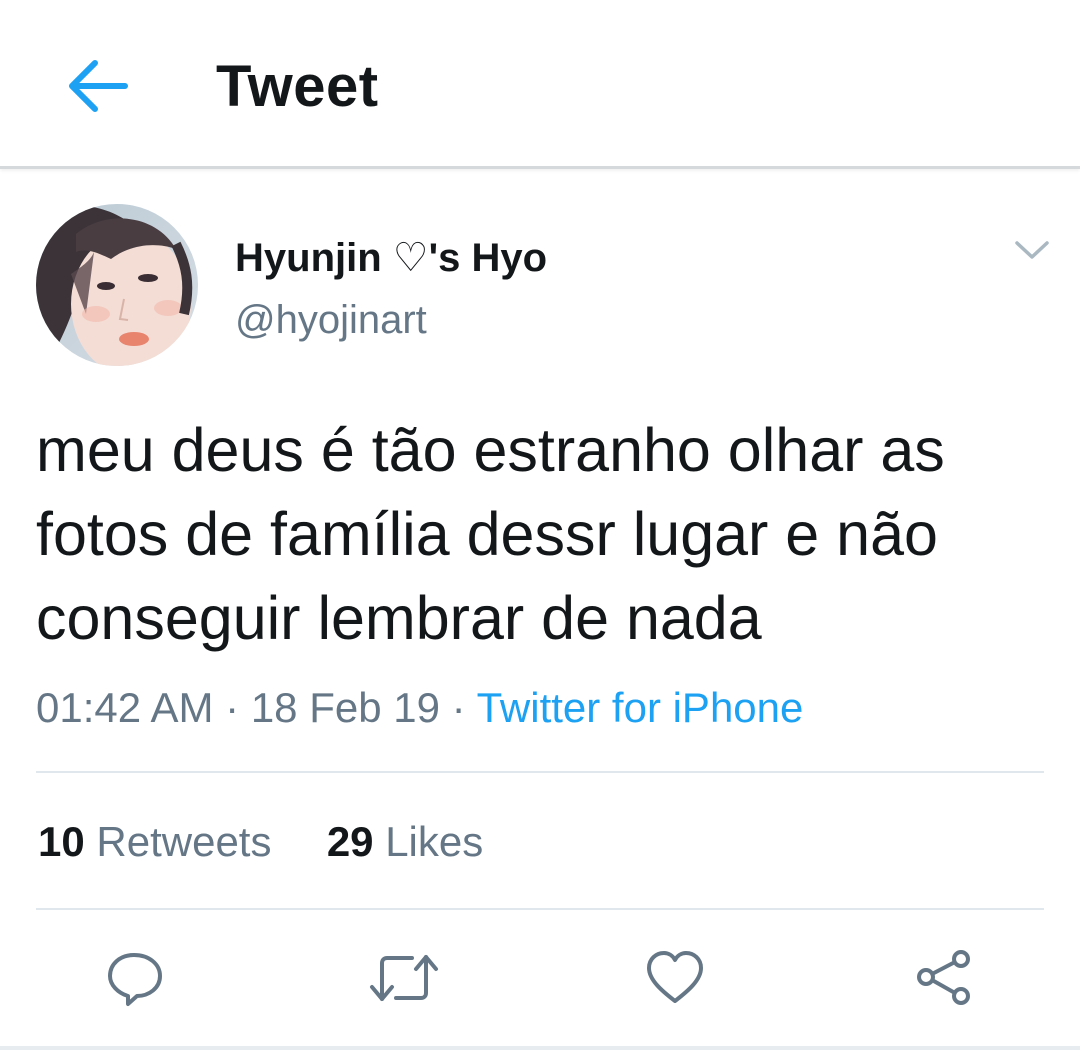  What do you see at coordinates (434, 841) in the screenshot?
I see `likes-label: Likes` at bounding box center [434, 841].